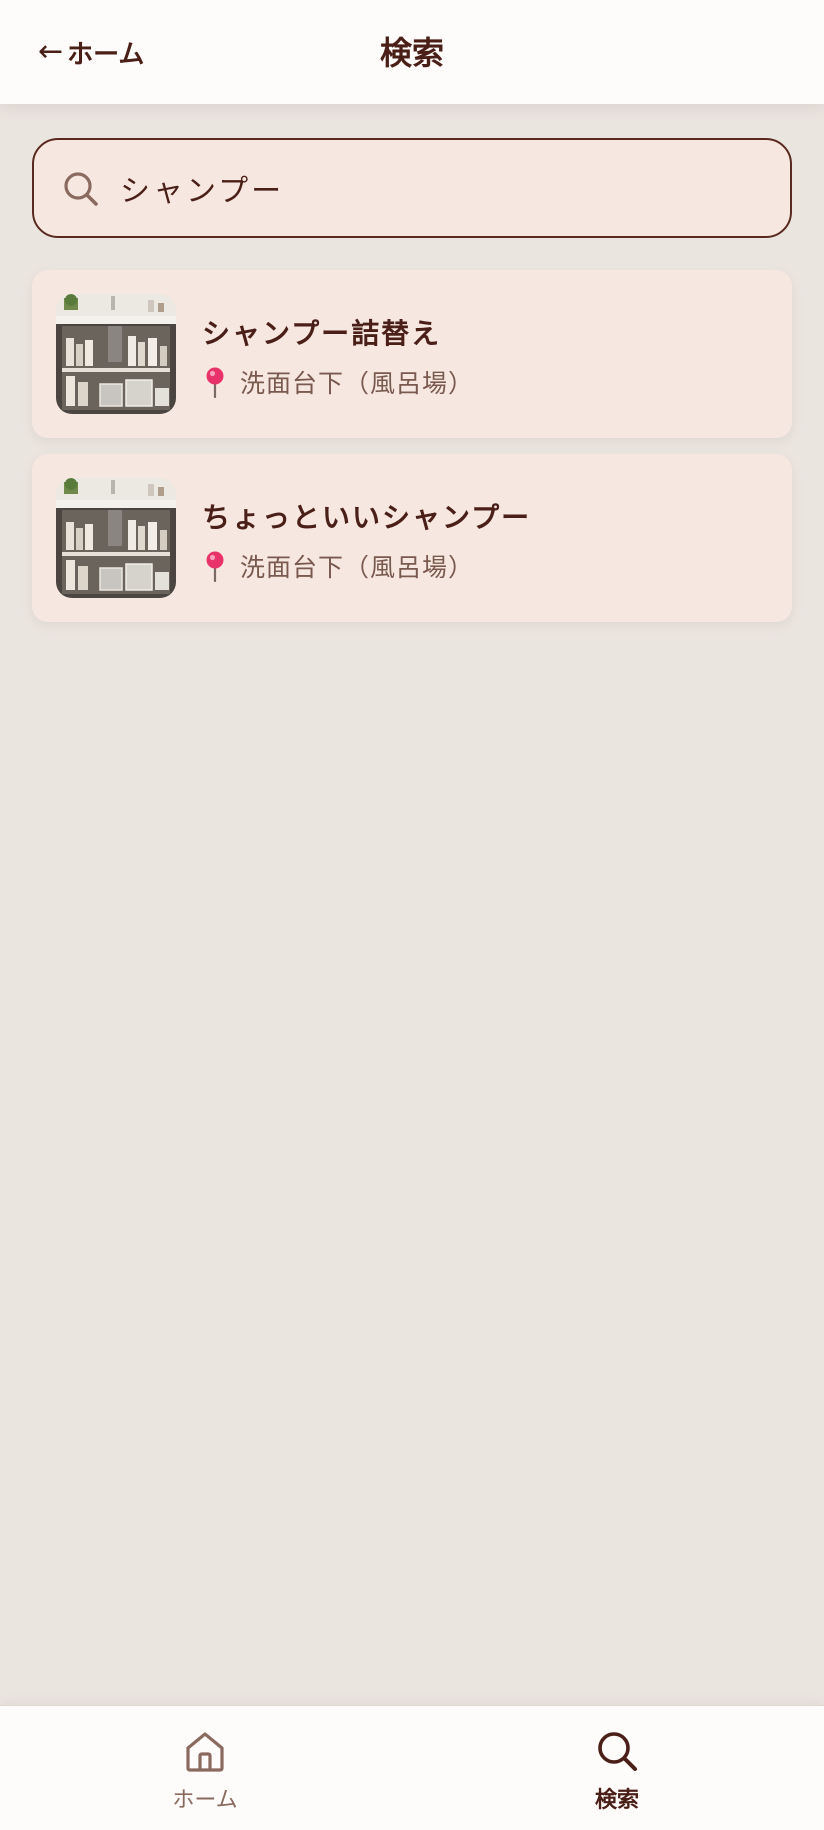  Describe the element at coordinates (205, 1800) in the screenshot. I see `nav-home-label: ホーム` at that location.